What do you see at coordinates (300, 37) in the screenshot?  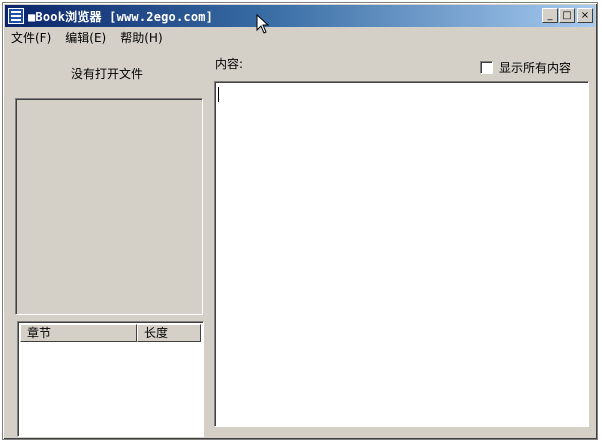 I see `menu-bar: 文件(F) 编辑(E) 帮助(H)` at bounding box center [300, 37].